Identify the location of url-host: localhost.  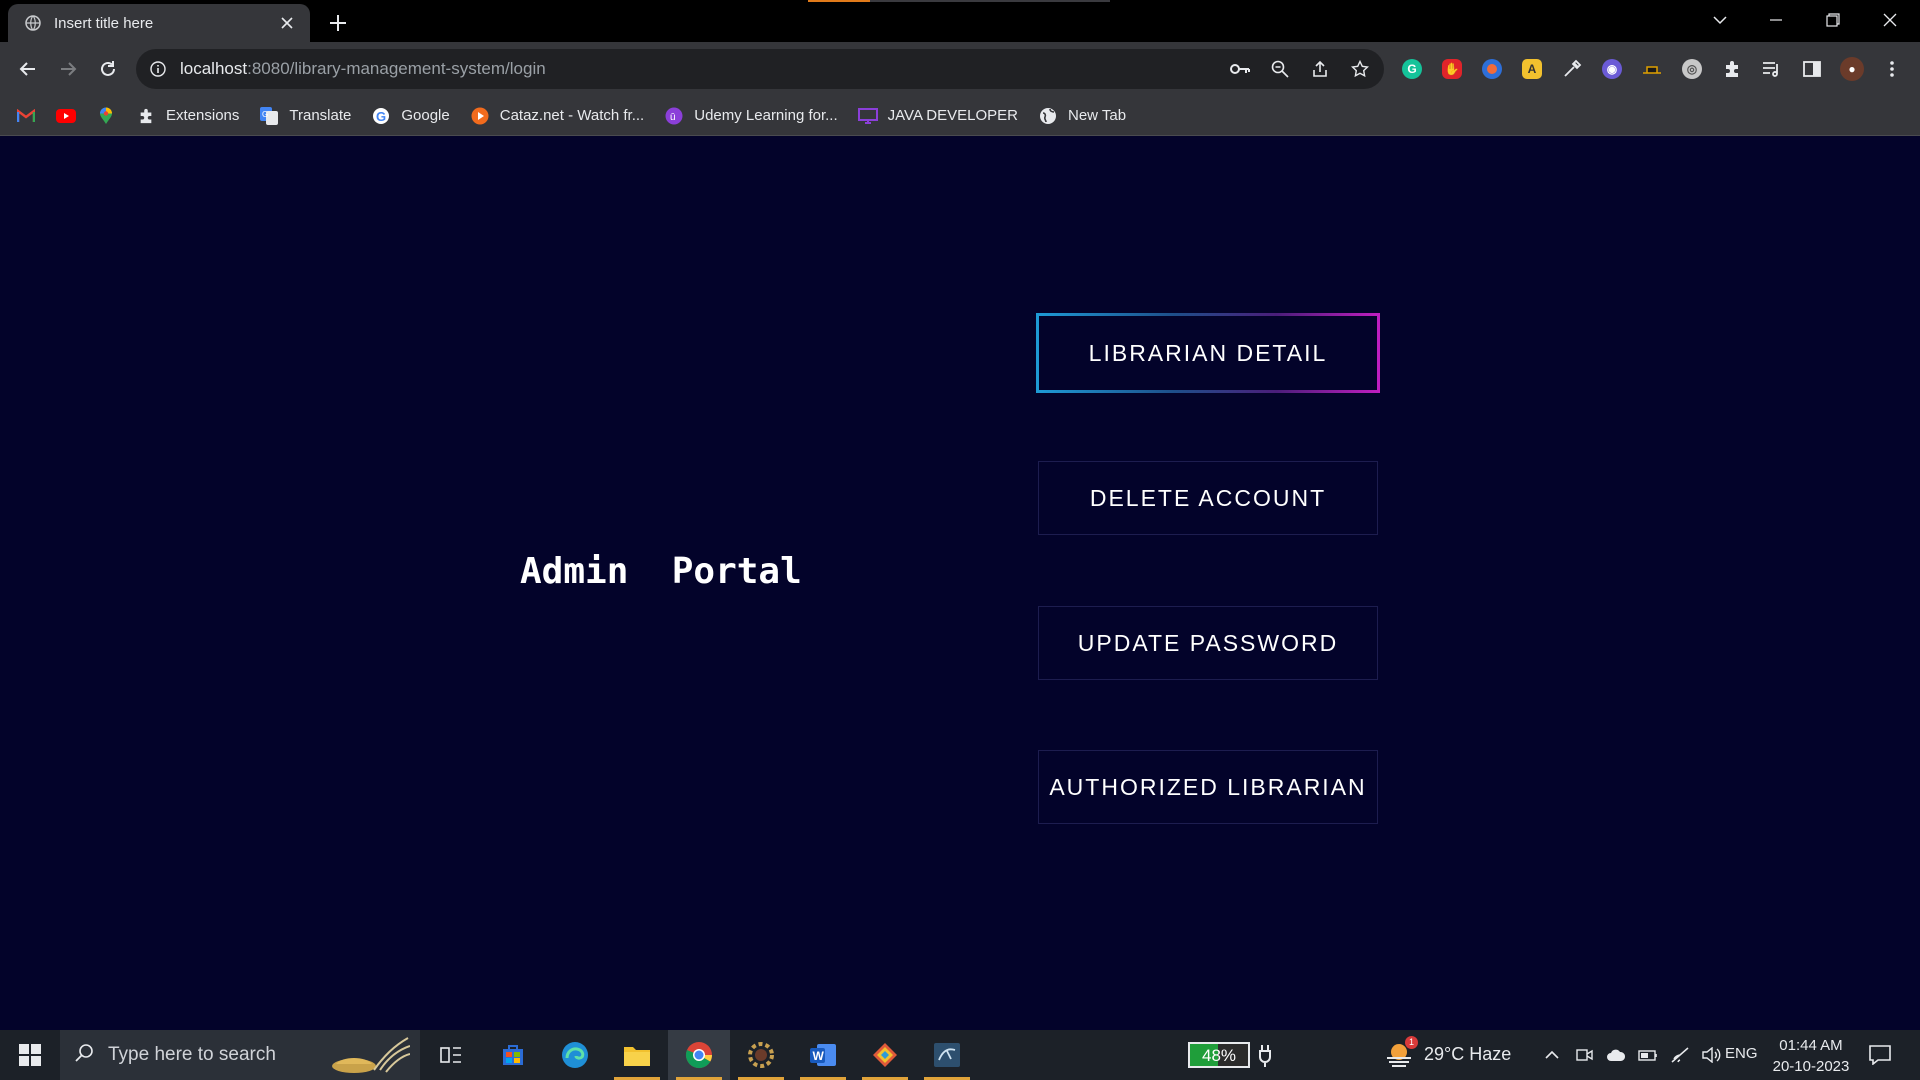
(214, 68).